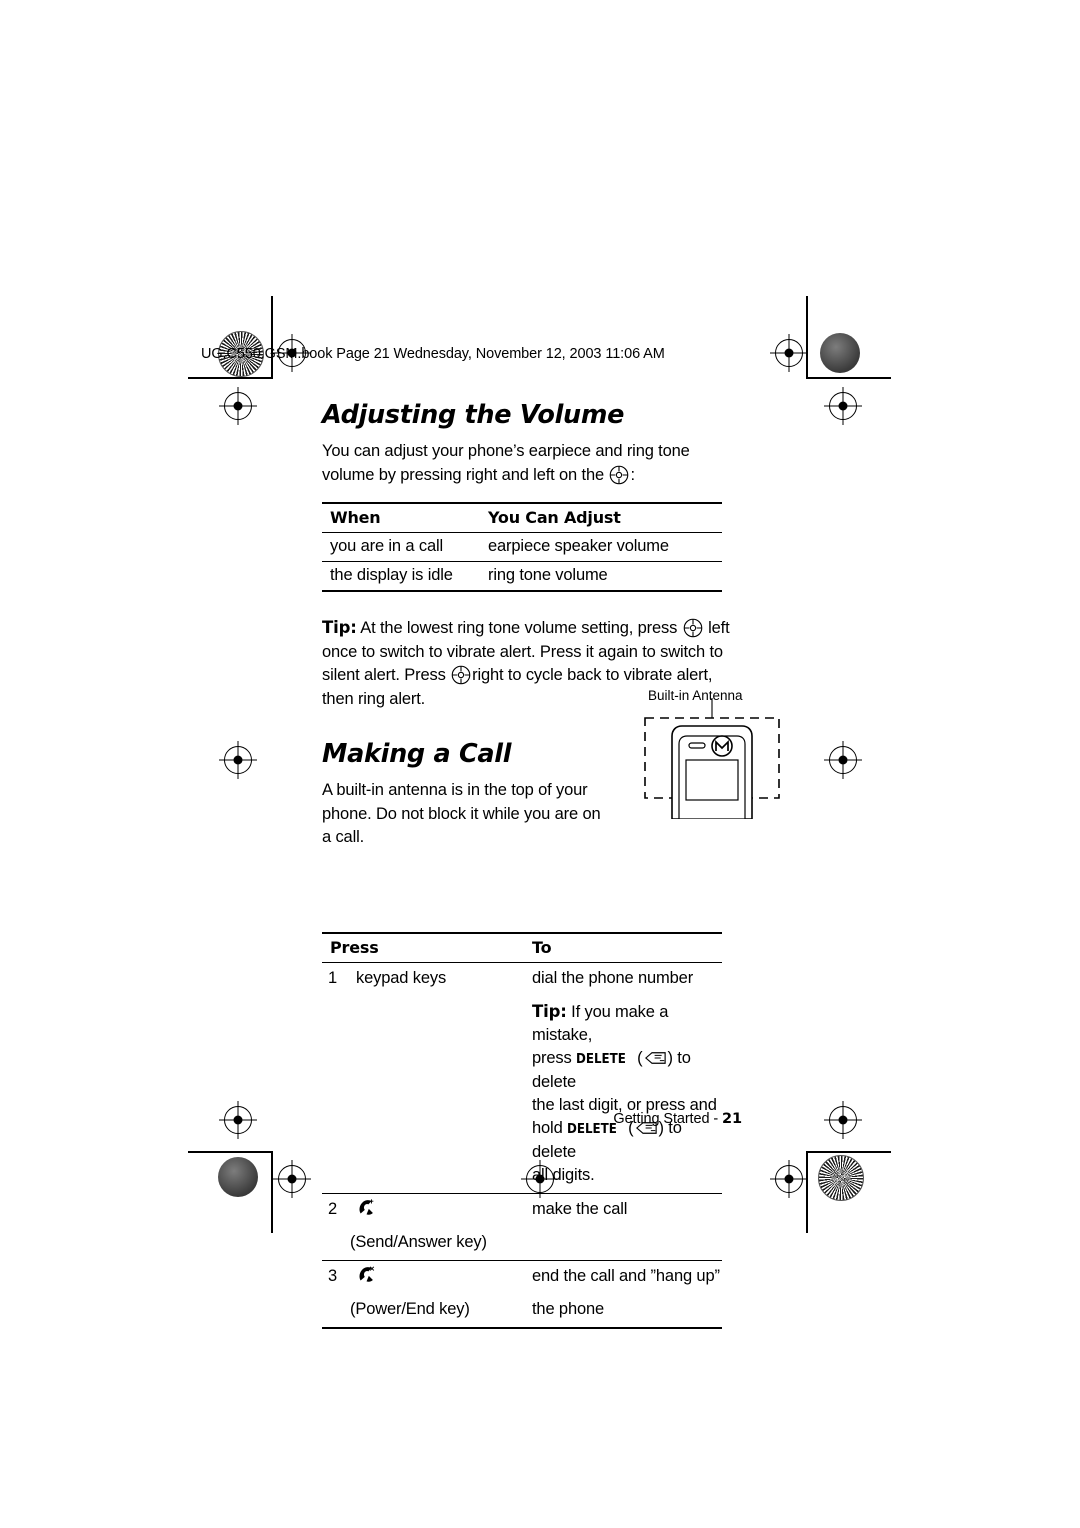 The width and height of the screenshot is (1080, 1528). What do you see at coordinates (436, 1094) in the screenshot?
I see `step-press-spacer` at bounding box center [436, 1094].